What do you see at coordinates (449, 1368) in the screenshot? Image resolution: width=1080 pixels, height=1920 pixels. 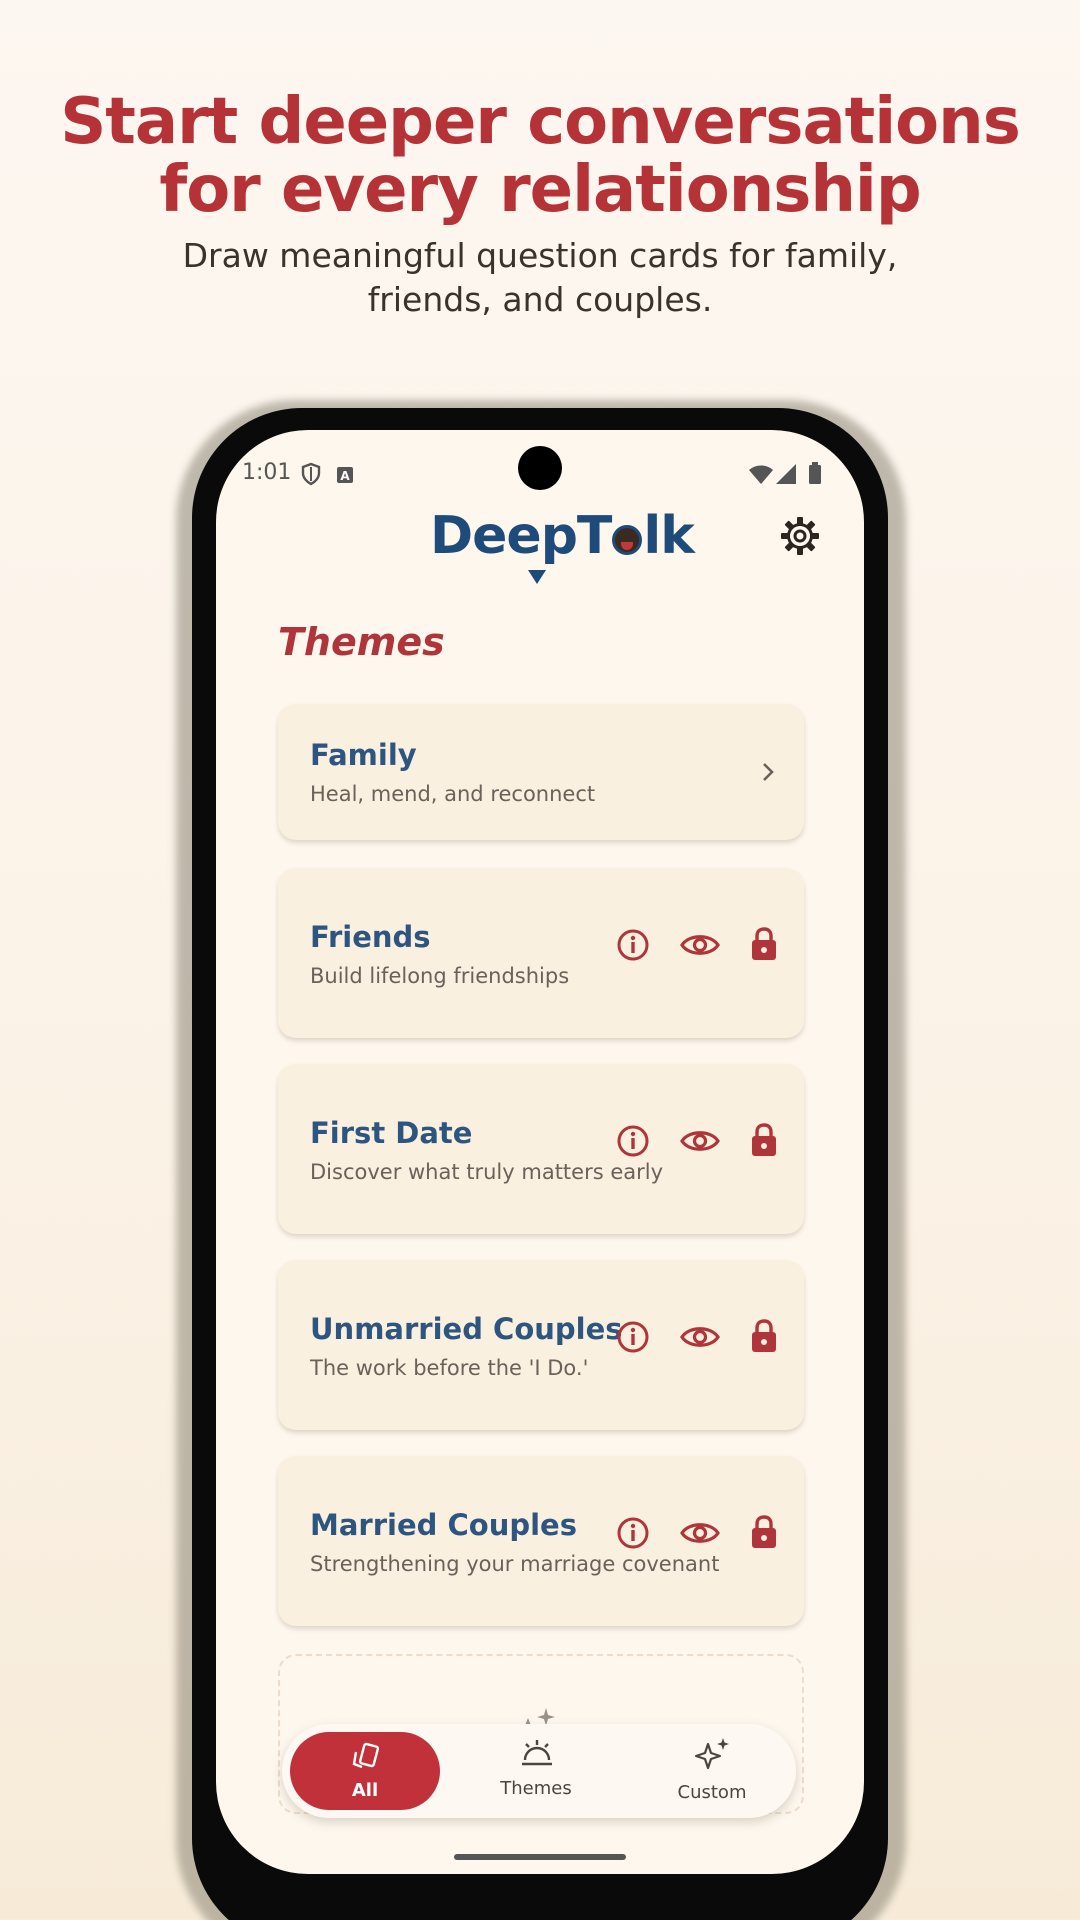 I see `theme-subtitle: The work before the 'I Do.'` at bounding box center [449, 1368].